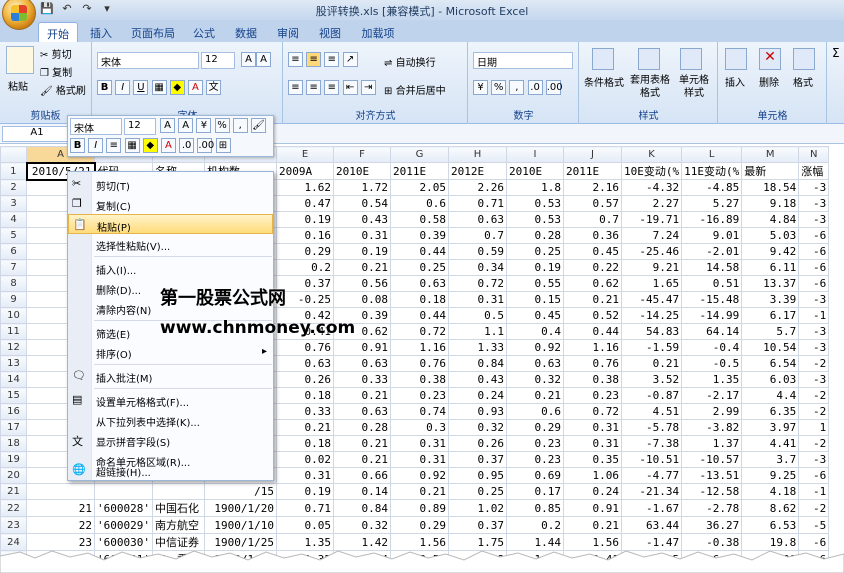  What do you see at coordinates (167, 125) in the screenshot?
I see `mini-grow-font-icon: A` at bounding box center [167, 125].